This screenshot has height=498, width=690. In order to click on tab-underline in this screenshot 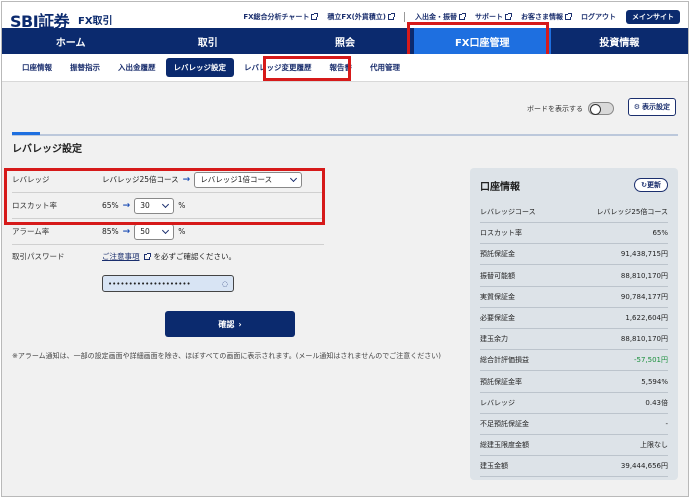, I will do `click(345, 135)`.